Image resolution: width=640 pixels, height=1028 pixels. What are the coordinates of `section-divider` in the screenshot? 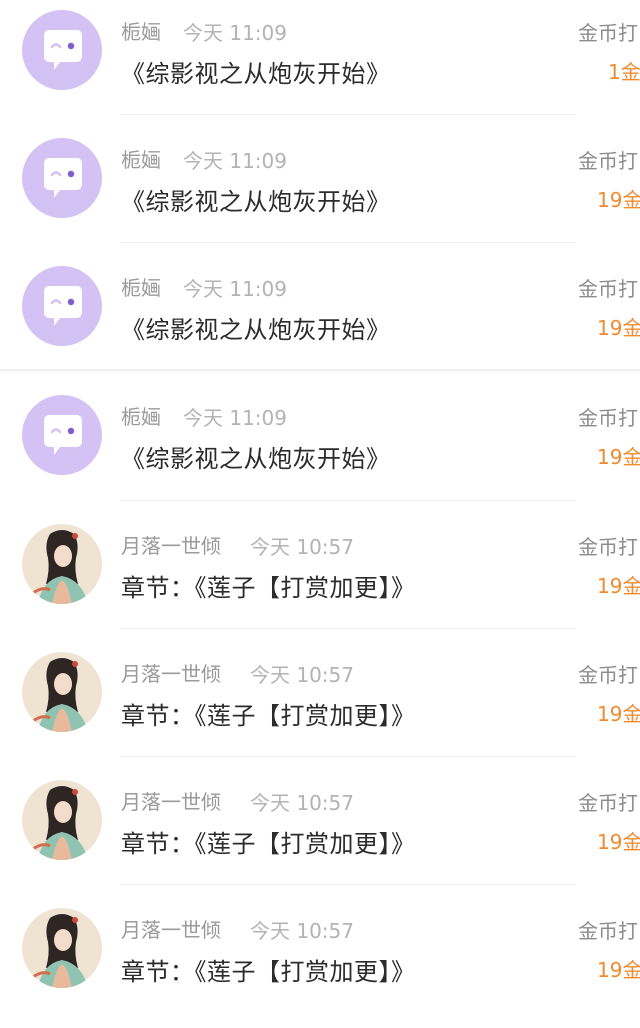 It's located at (320, 370).